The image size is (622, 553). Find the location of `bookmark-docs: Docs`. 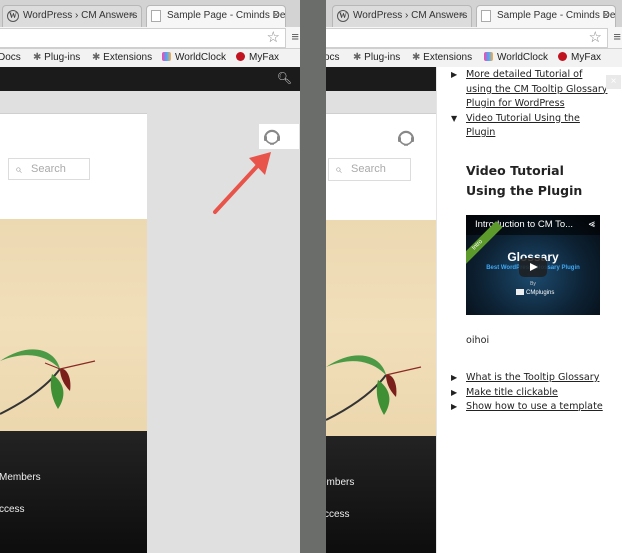

bookmark-docs: Docs is located at coordinates (10, 57).